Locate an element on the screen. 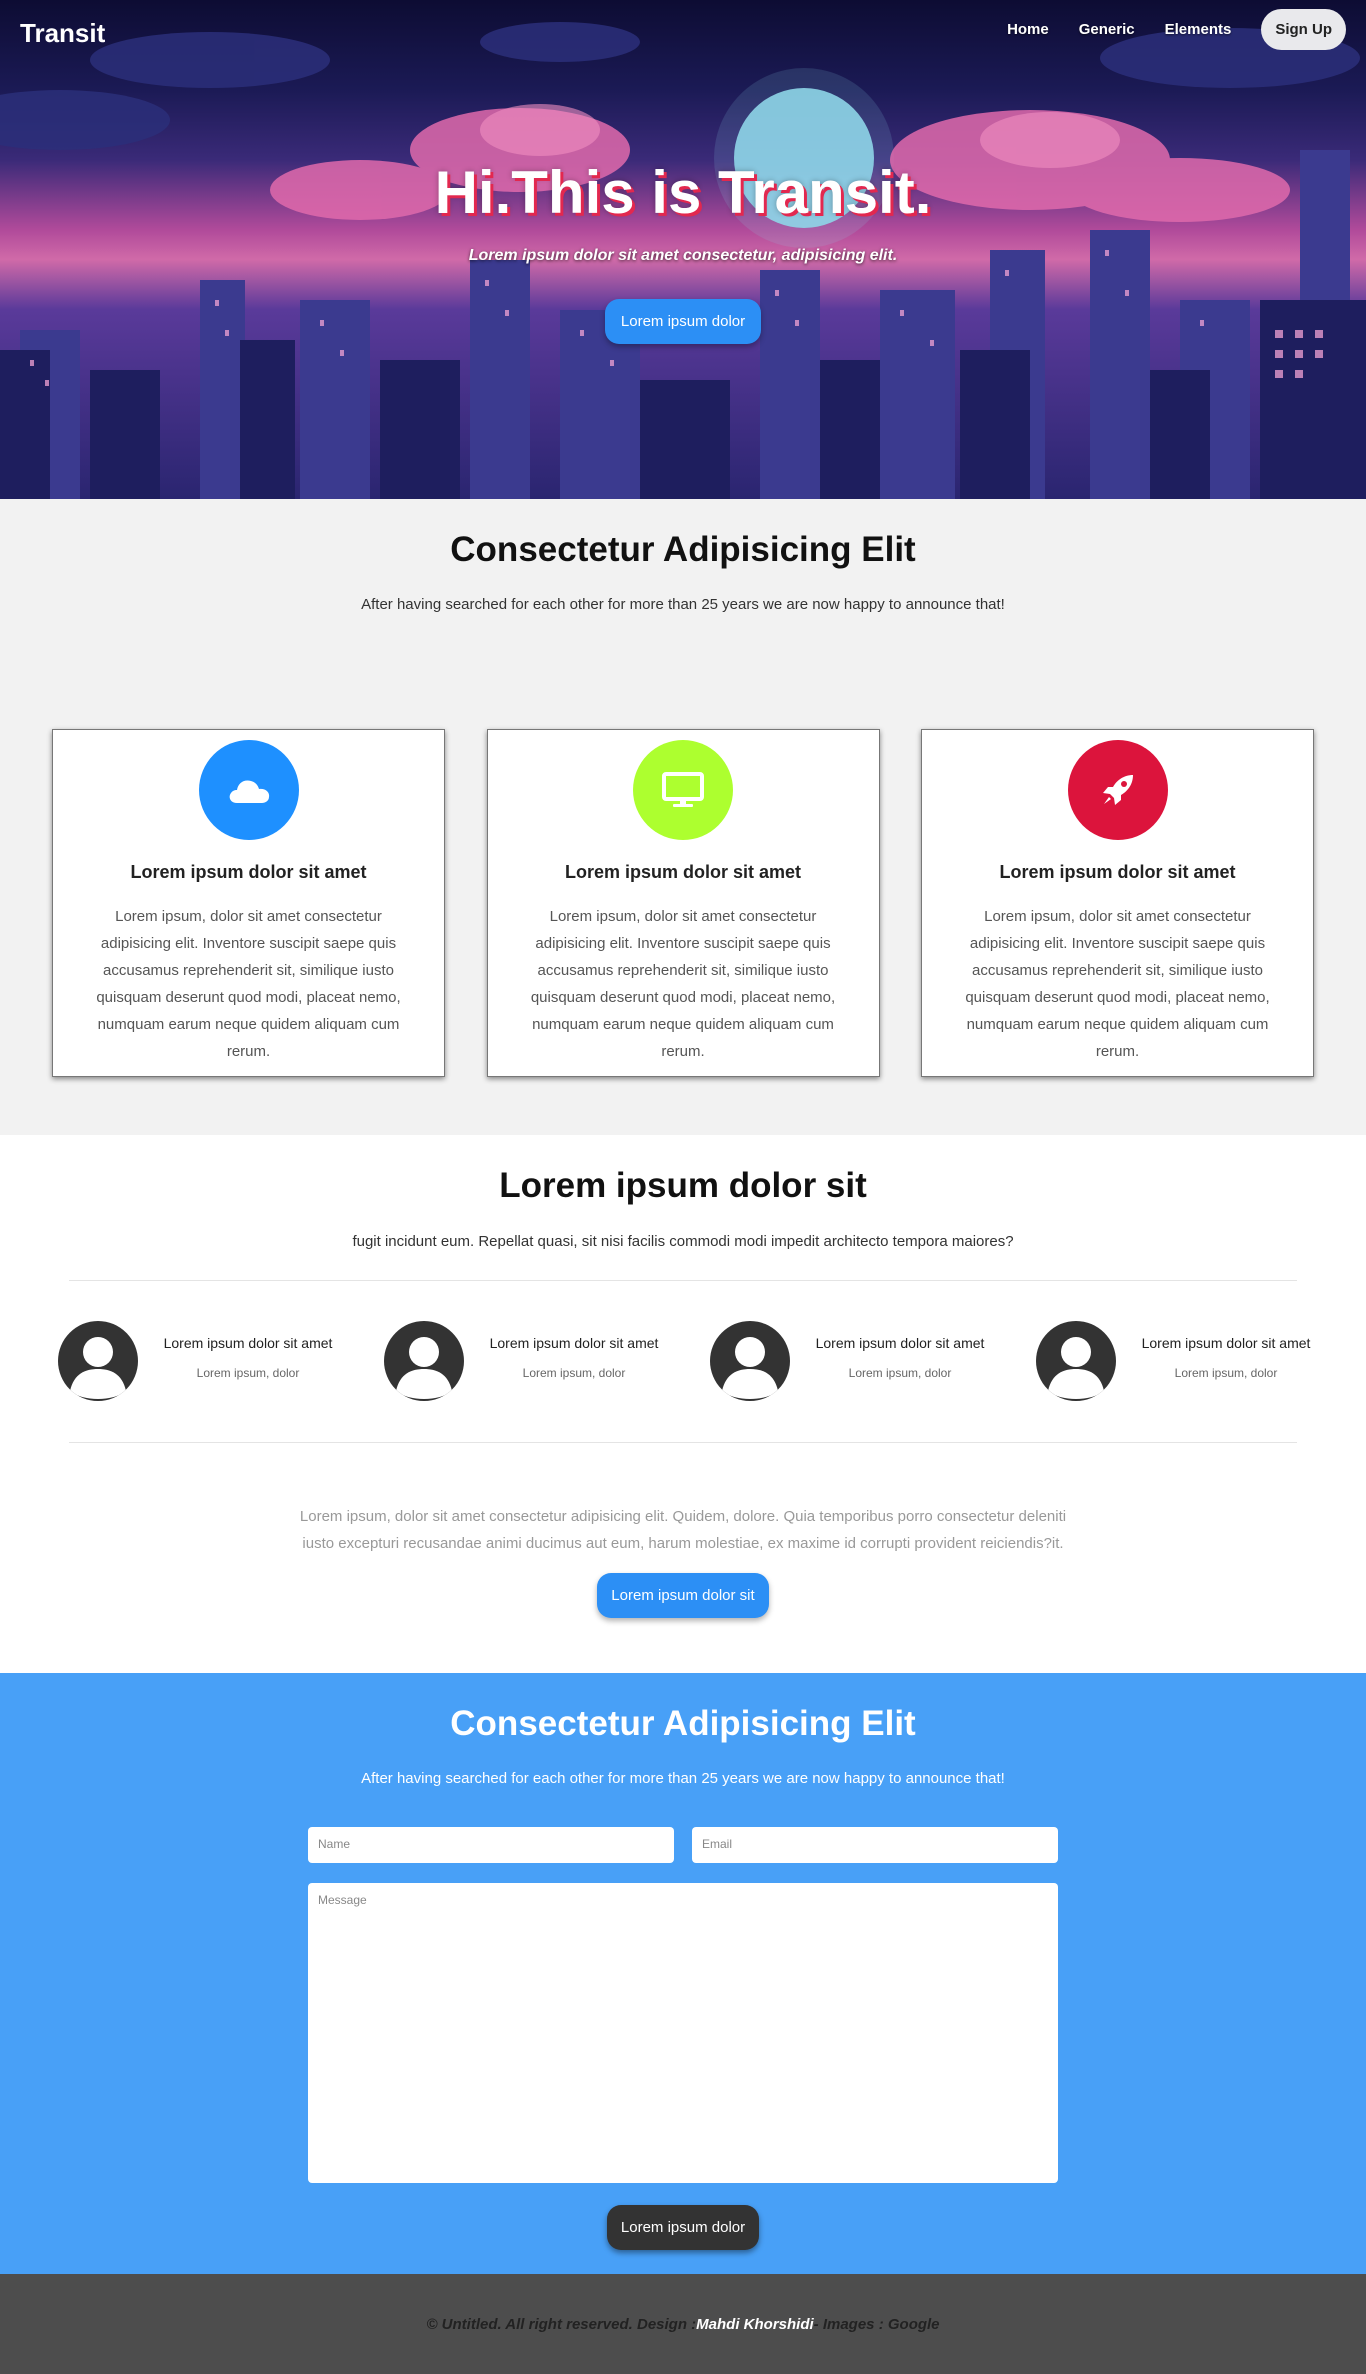 This screenshot has height=2374, width=1366. contact-form: Name Email Message Lorem ipsum dolor is located at coordinates (683, 2038).